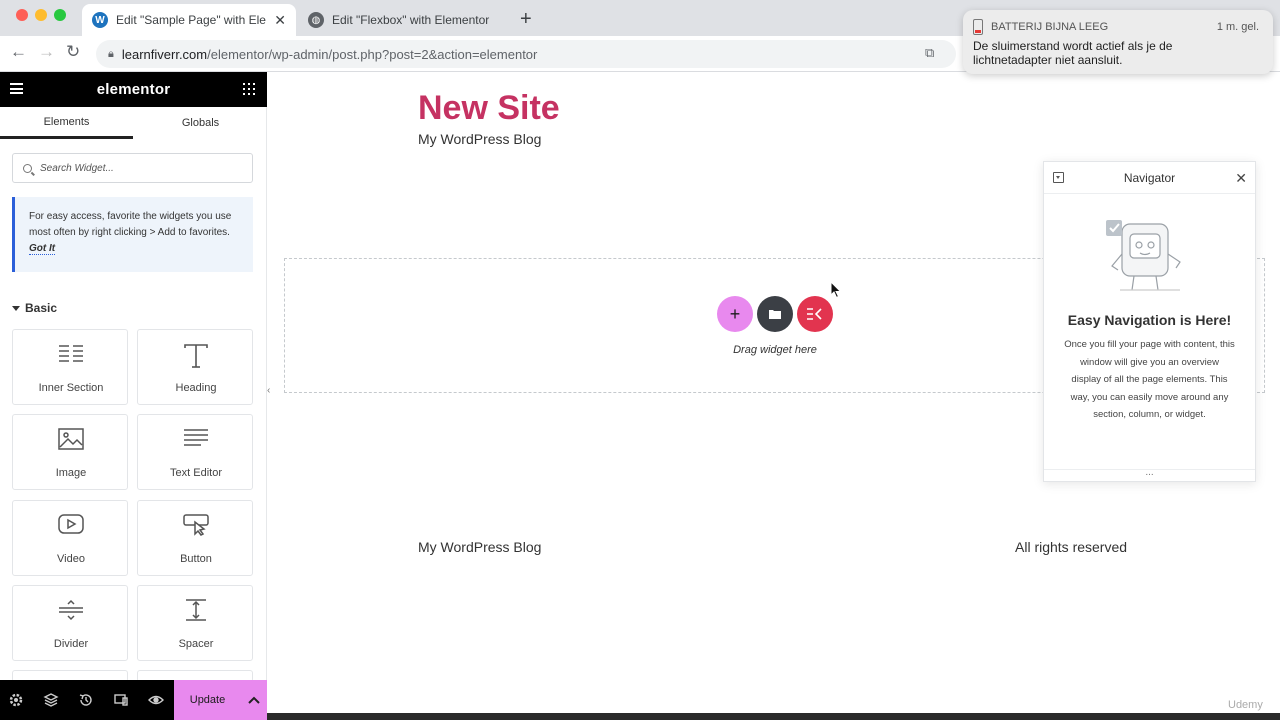 This screenshot has width=1280, height=720. Describe the element at coordinates (16, 88) in the screenshot. I see `hamburger-menu-icon` at that location.